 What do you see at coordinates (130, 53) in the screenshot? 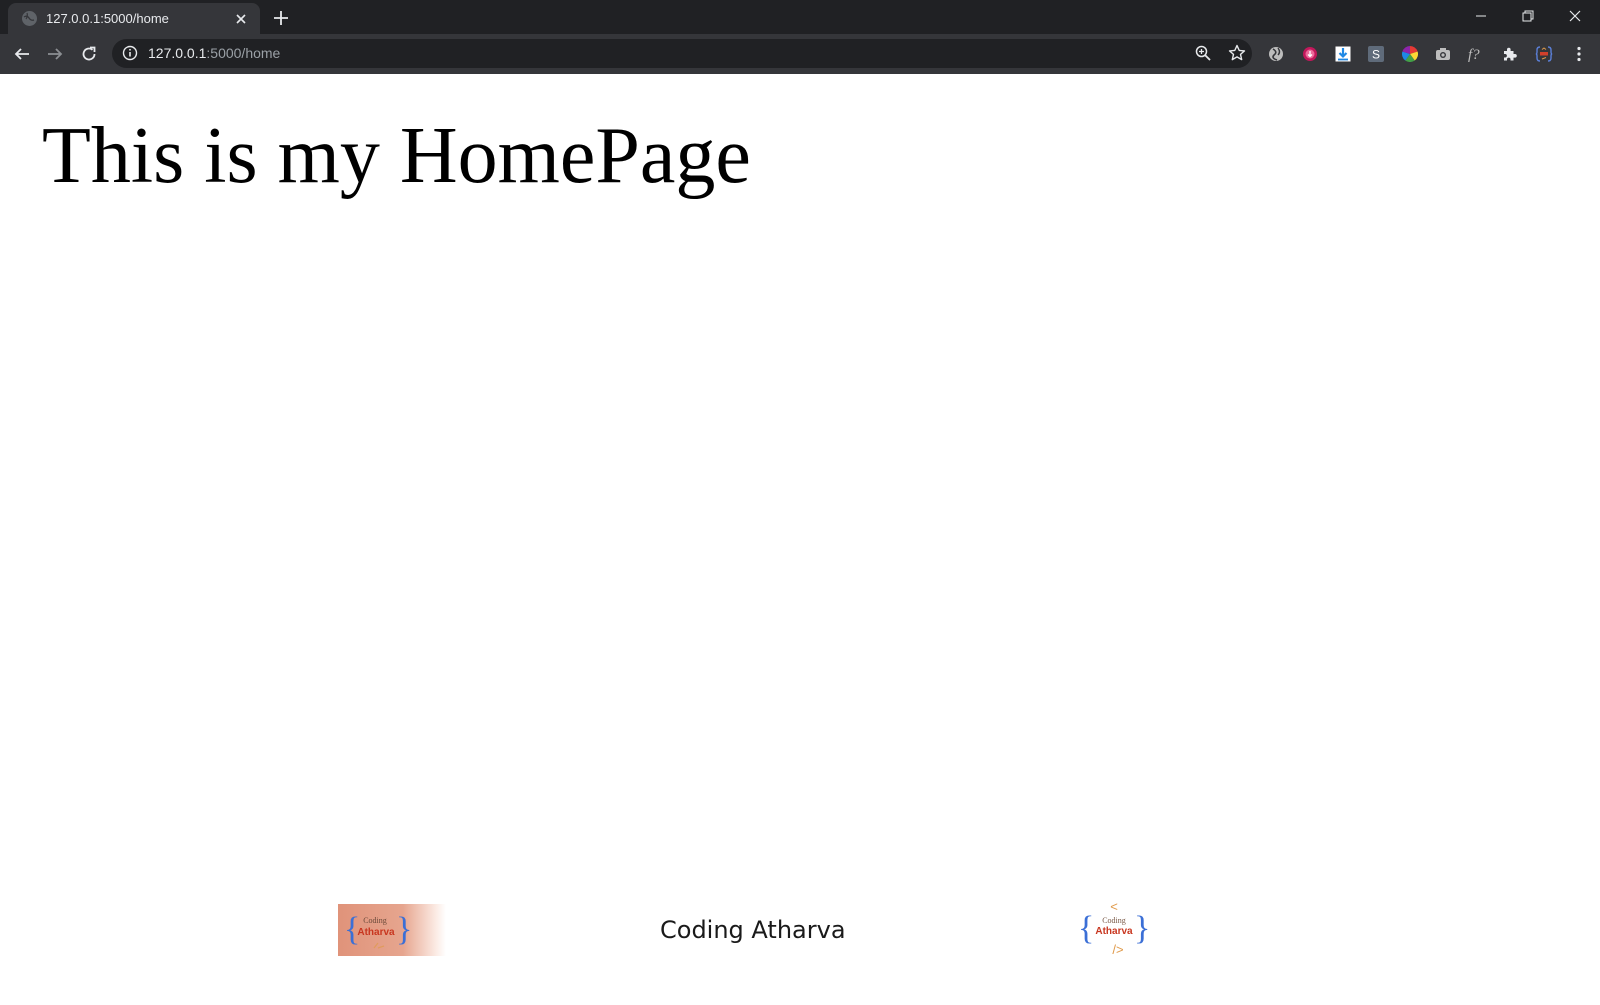
I see `info-icon` at bounding box center [130, 53].